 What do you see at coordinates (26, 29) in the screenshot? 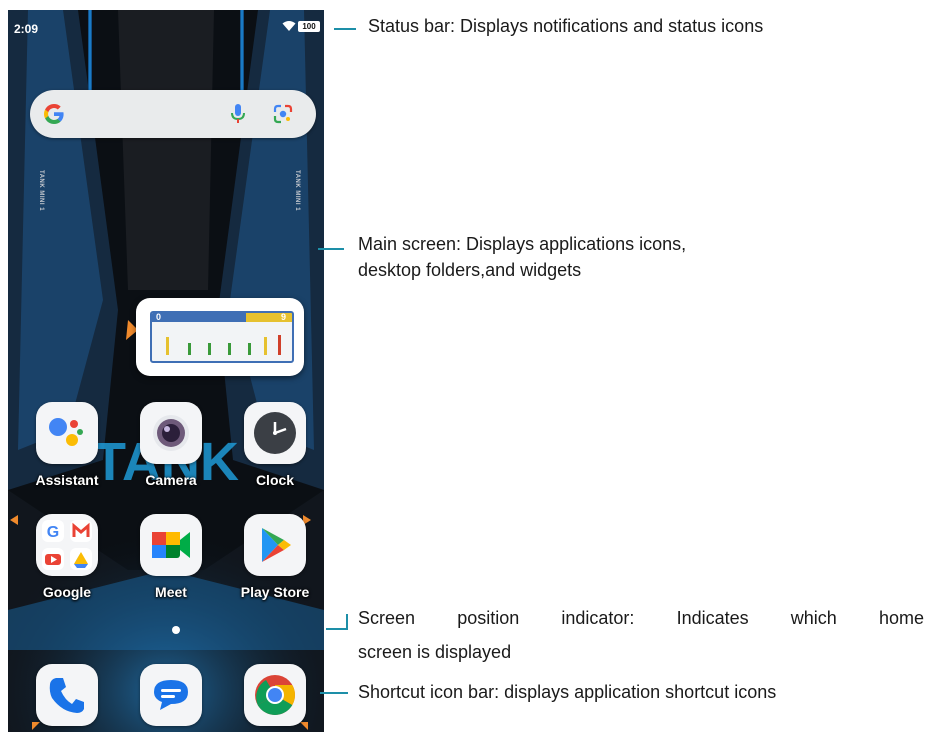
I see `status-time: 2:09` at bounding box center [26, 29].